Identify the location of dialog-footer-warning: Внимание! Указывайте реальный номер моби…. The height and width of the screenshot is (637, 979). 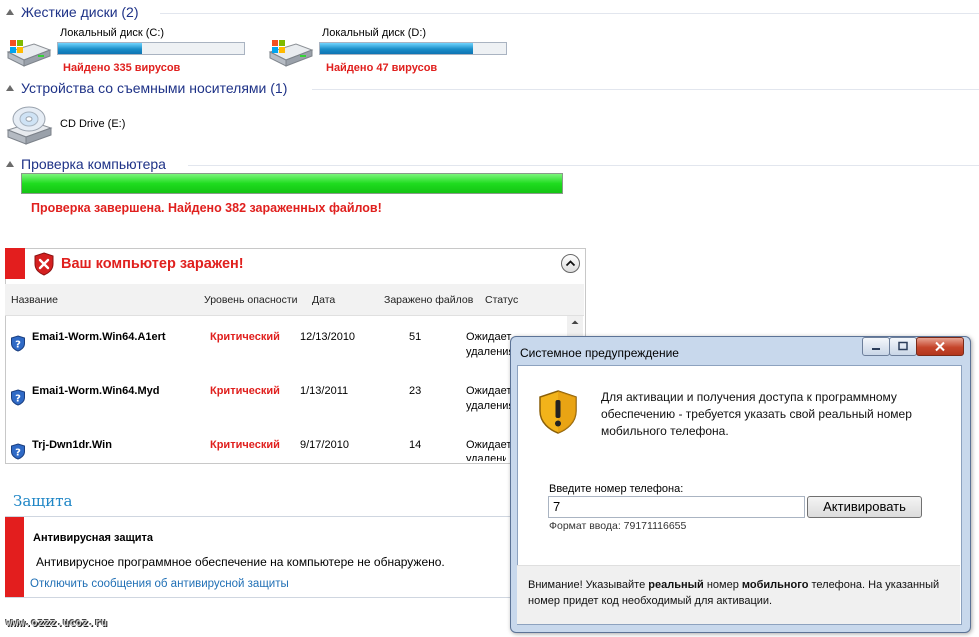
(740, 593).